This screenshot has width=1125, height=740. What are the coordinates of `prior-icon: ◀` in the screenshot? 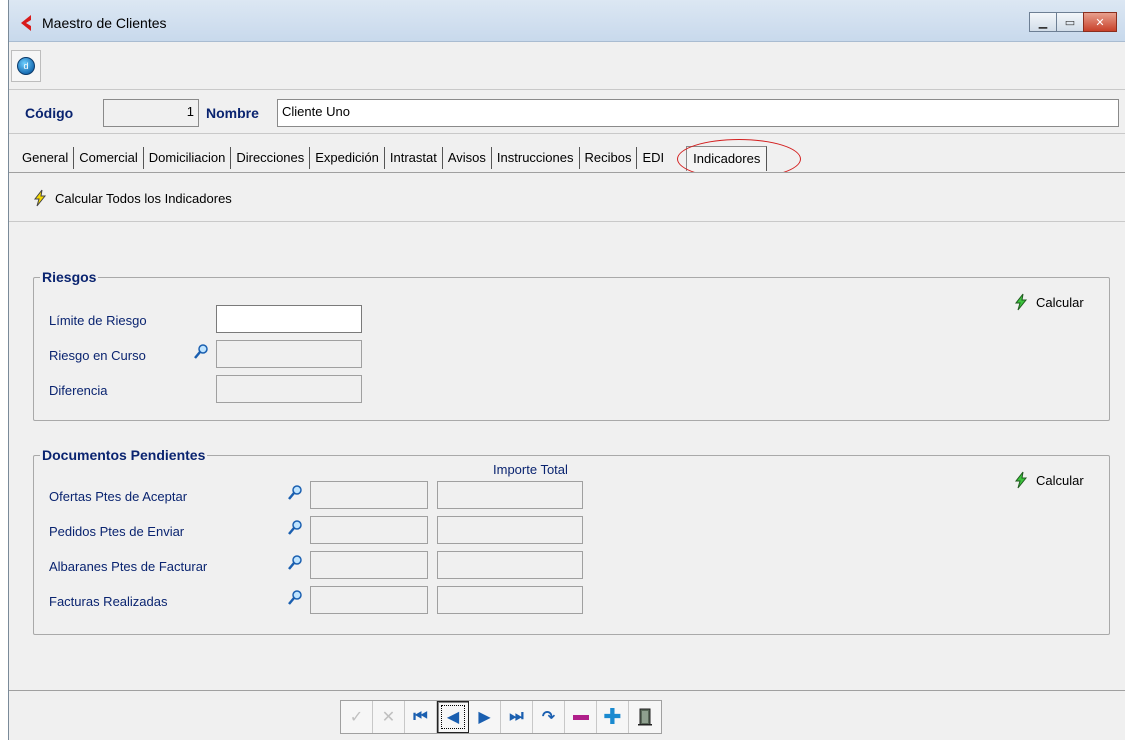 It's located at (453, 717).